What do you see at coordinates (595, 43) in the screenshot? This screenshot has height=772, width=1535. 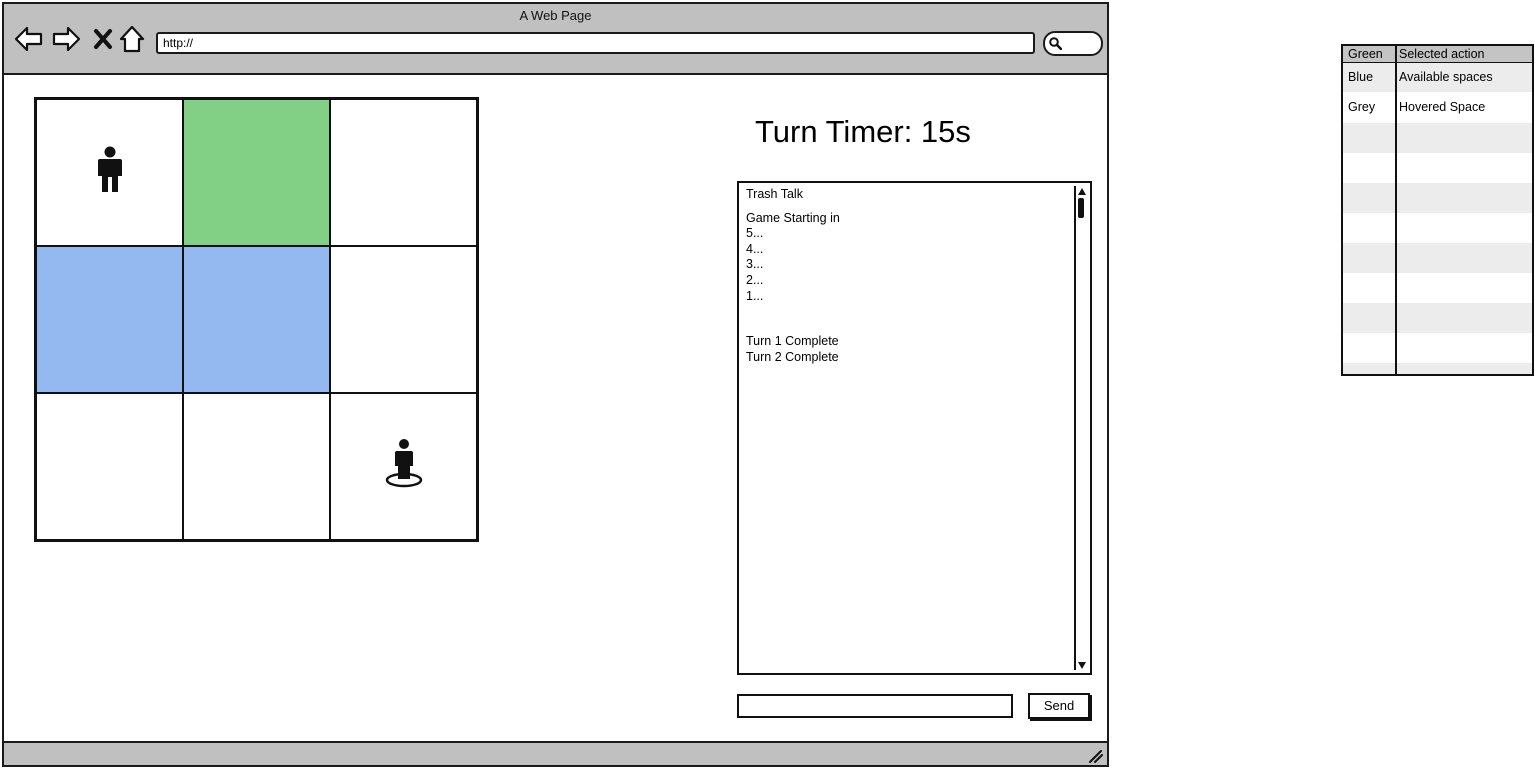 I see `url-input: http://` at bounding box center [595, 43].